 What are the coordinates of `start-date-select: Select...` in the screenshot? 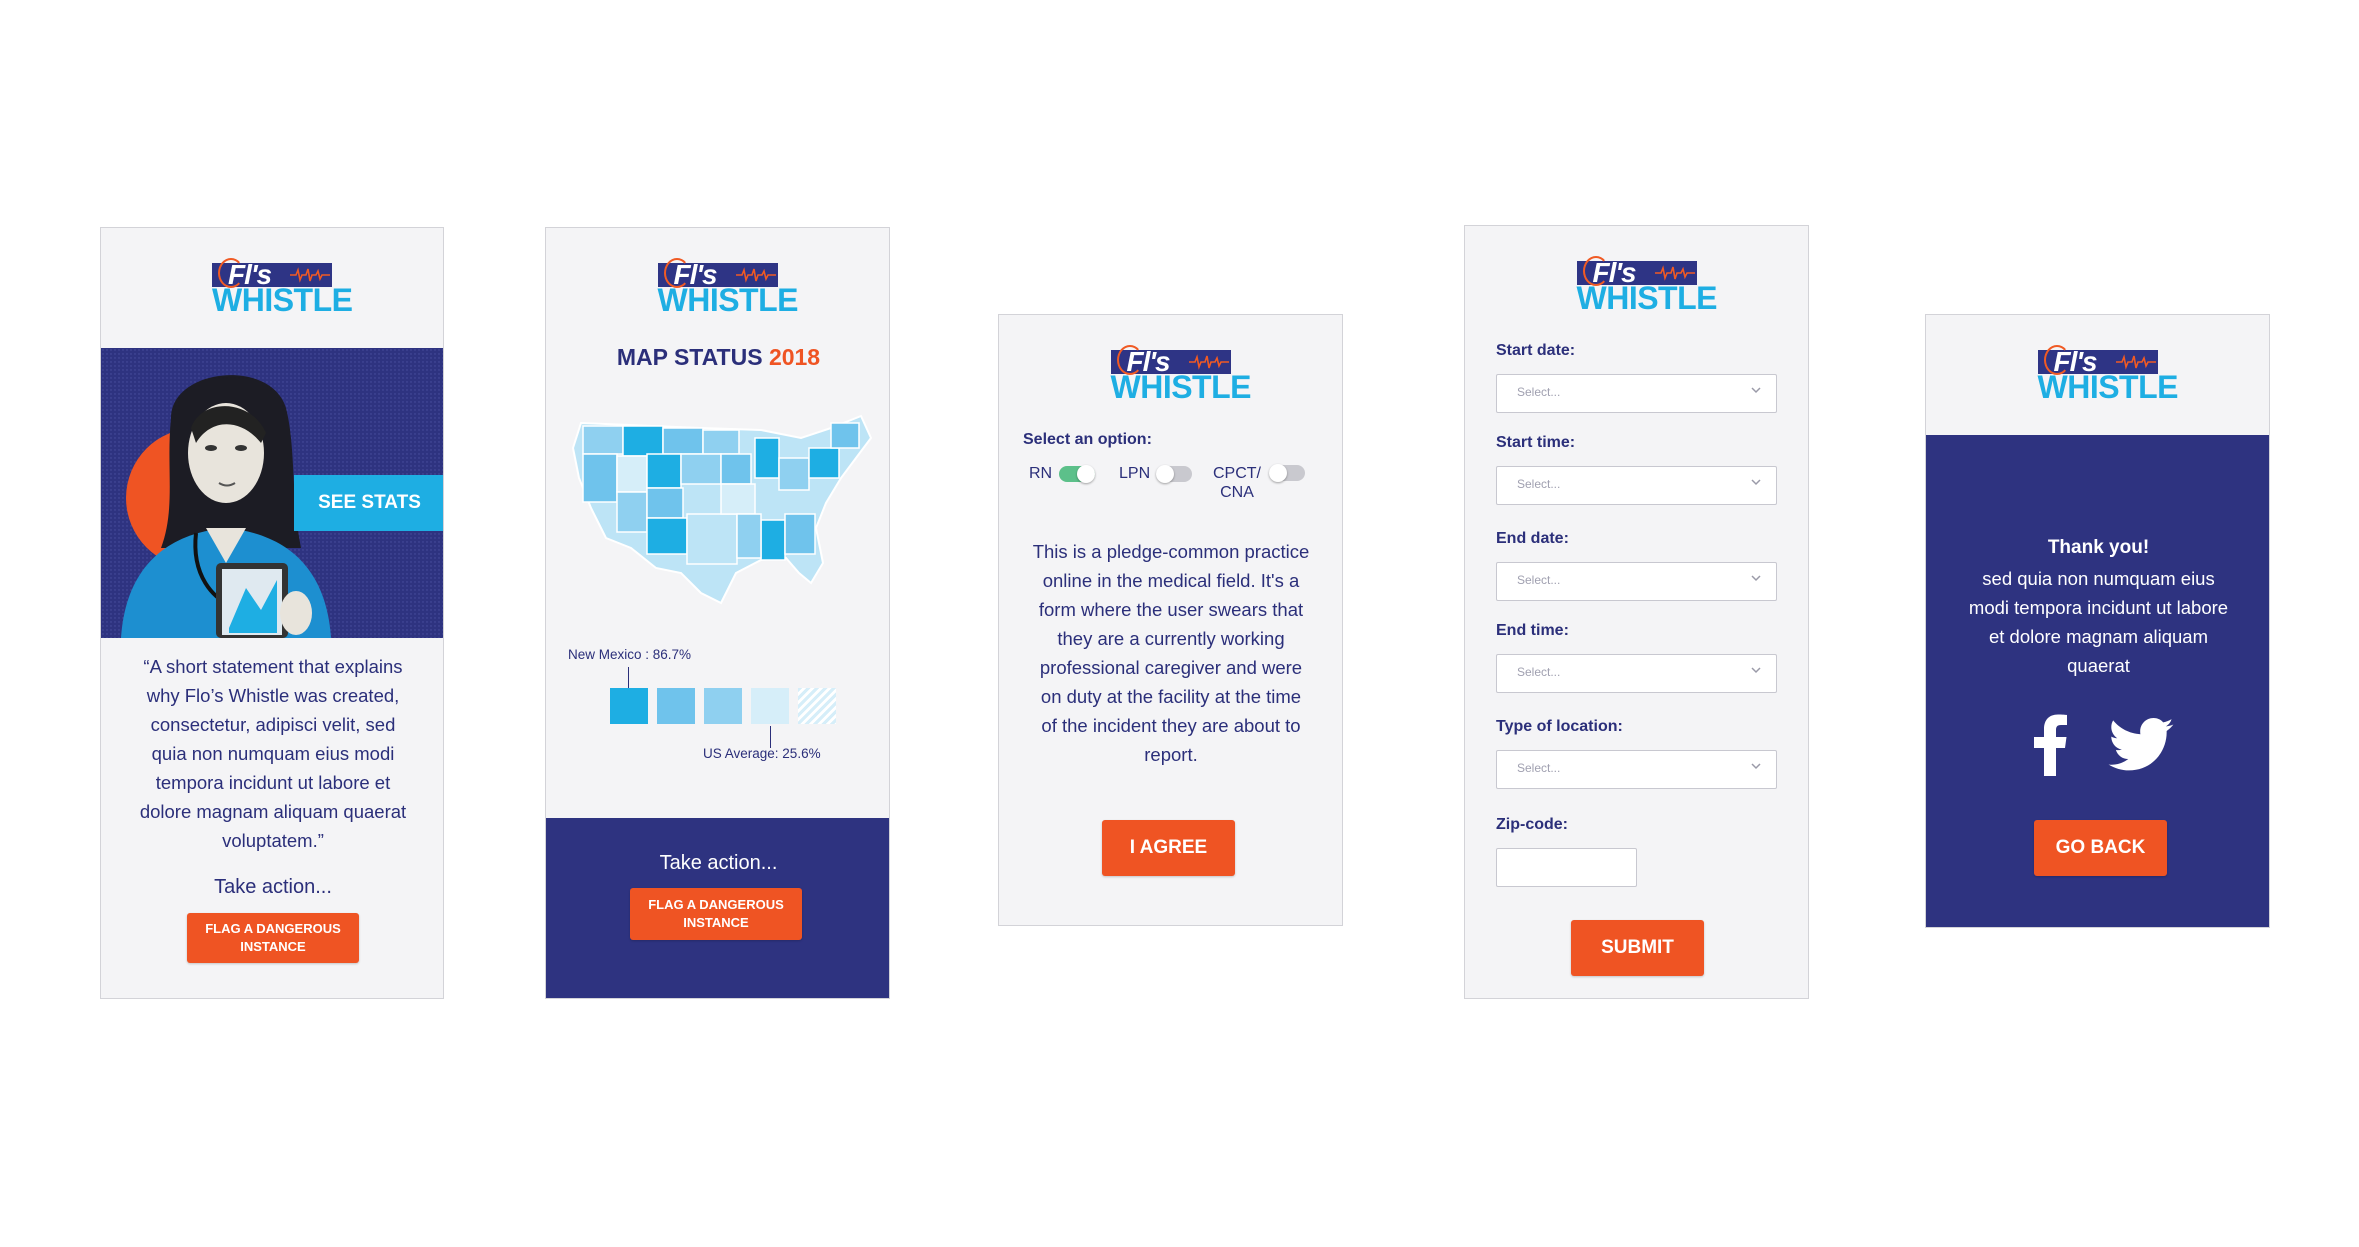 It's located at (1636, 393).